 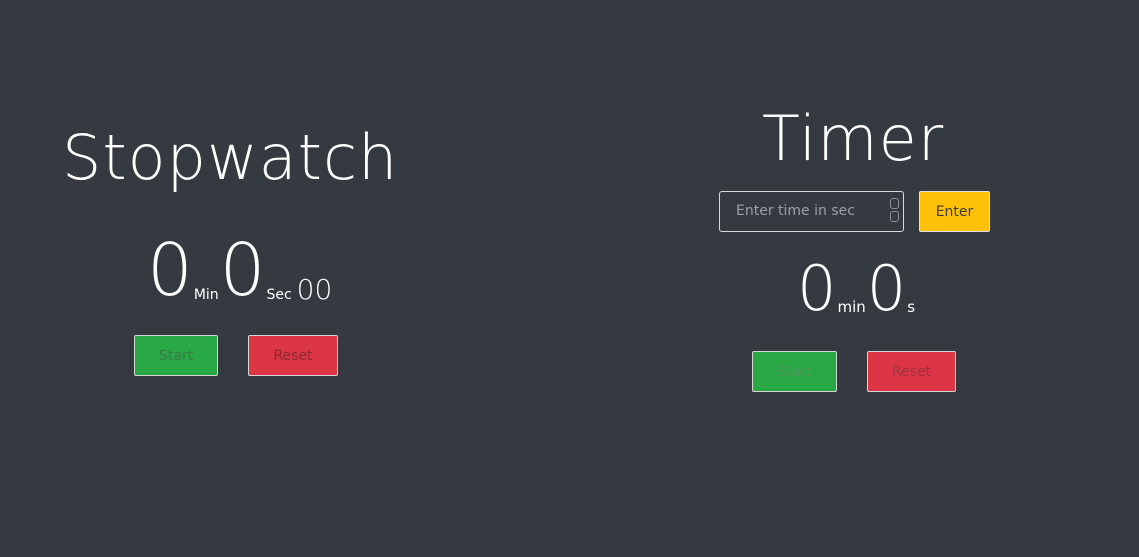 What do you see at coordinates (279, 295) in the screenshot?
I see `stopwatch-seconds-unit: Sec` at bounding box center [279, 295].